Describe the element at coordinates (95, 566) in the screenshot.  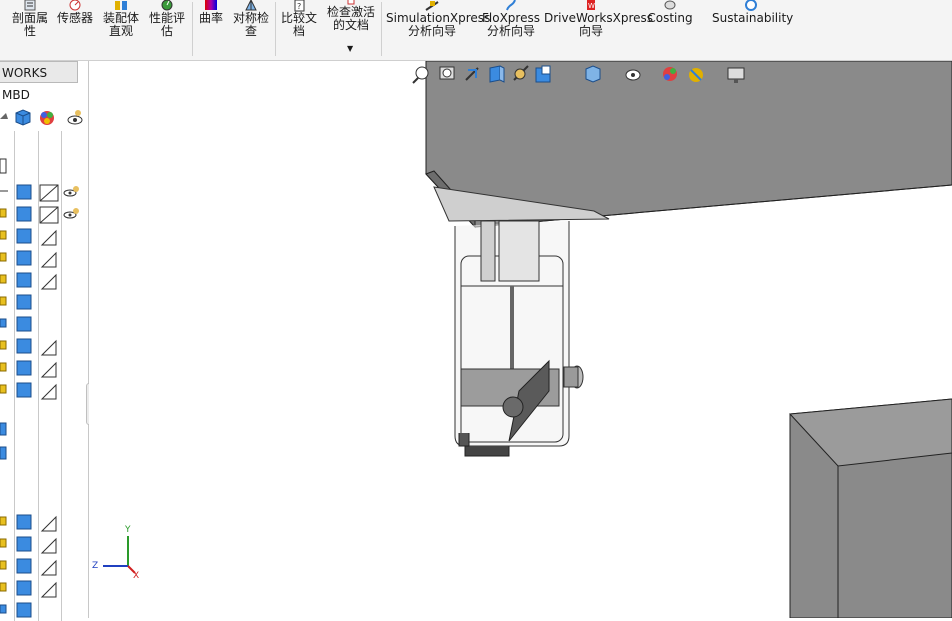
I see `axis-z-label: Z` at that location.